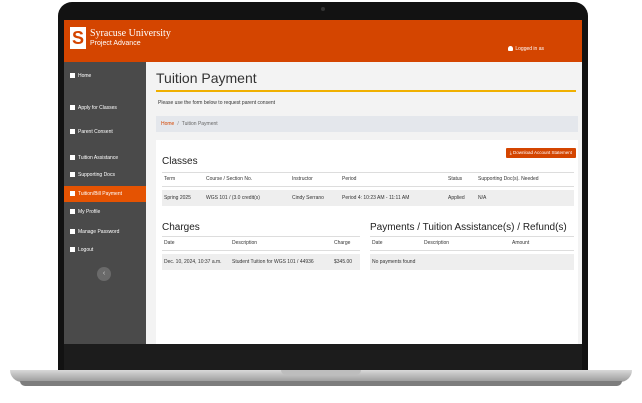  Describe the element at coordinates (72, 76) in the screenshot. I see `home-icon` at that location.